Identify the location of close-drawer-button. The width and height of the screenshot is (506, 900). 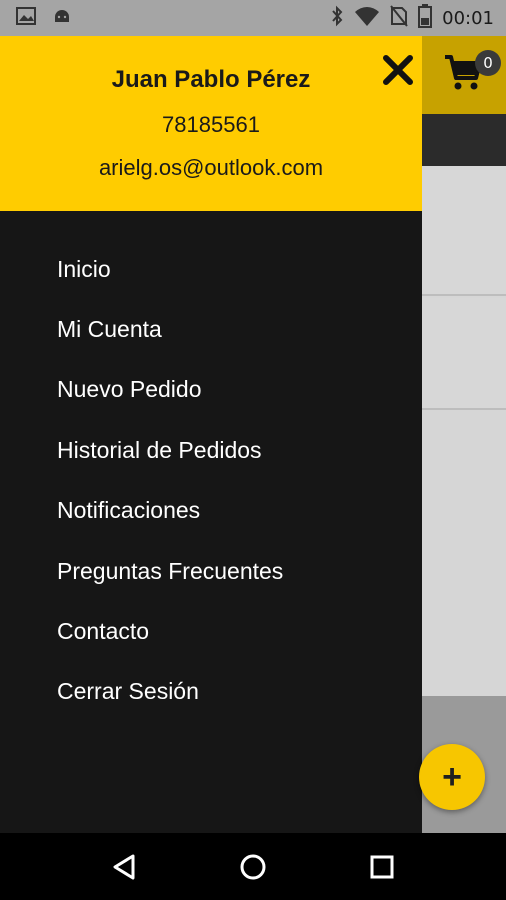
(398, 70).